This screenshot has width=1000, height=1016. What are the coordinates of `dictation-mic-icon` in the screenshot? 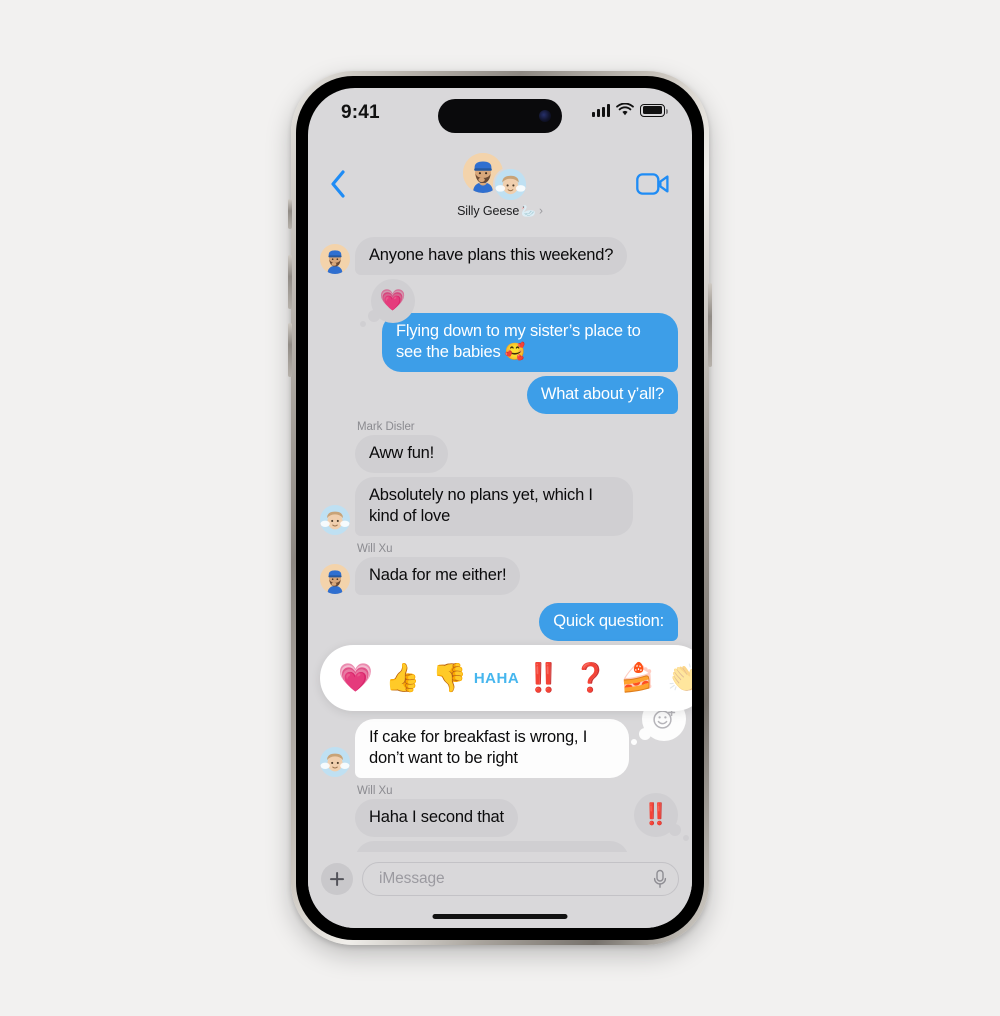 It's located at (660, 879).